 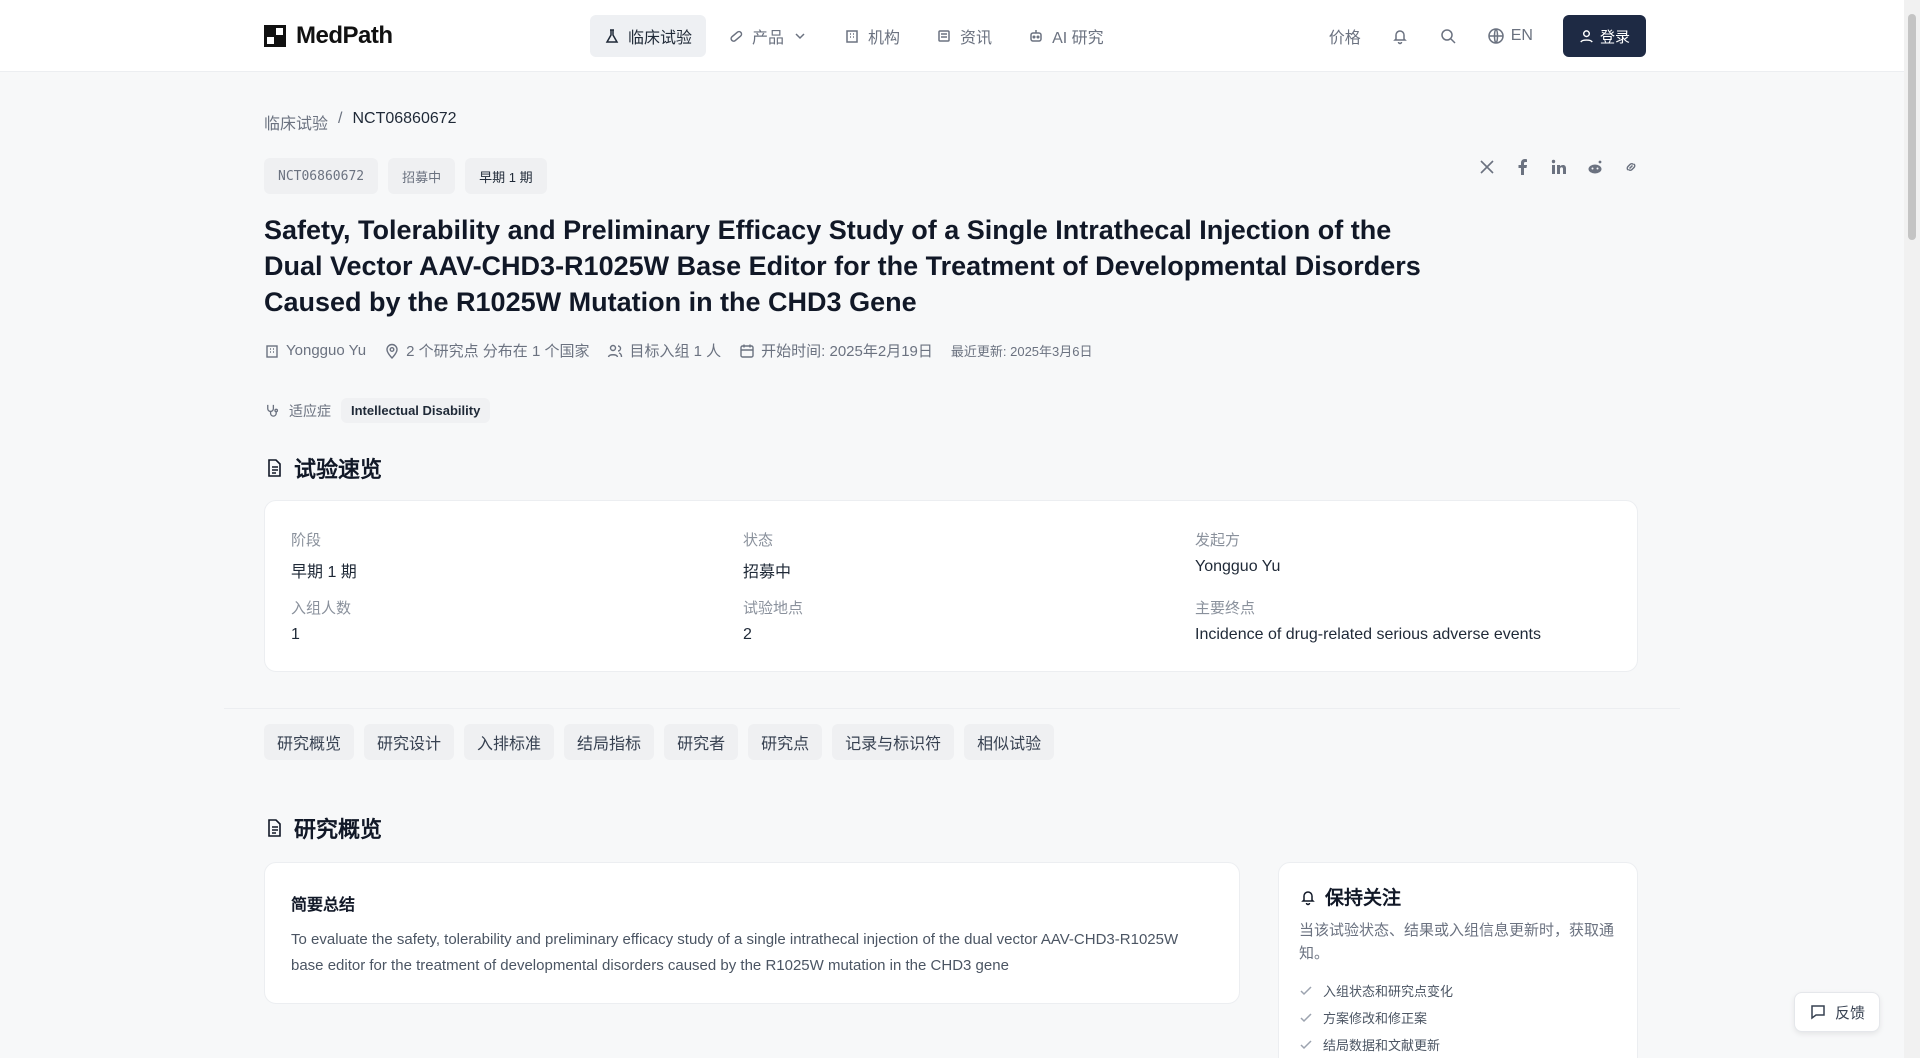 What do you see at coordinates (296, 122) in the screenshot?
I see `breadcrumb-root: 临床试验` at bounding box center [296, 122].